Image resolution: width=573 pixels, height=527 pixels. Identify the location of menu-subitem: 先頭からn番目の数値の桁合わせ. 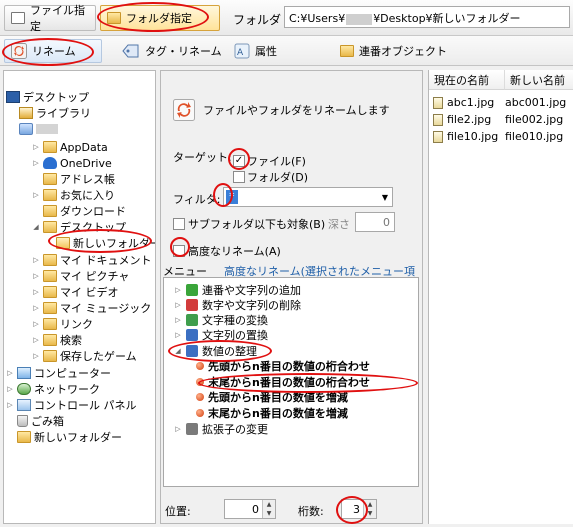
(283, 365).